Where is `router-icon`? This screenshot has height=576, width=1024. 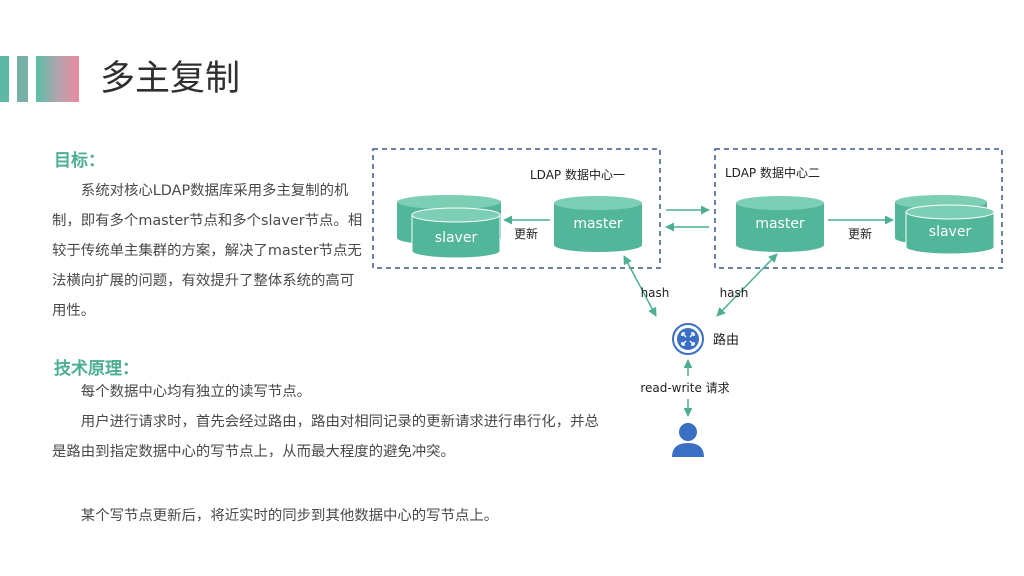 router-icon is located at coordinates (688, 339).